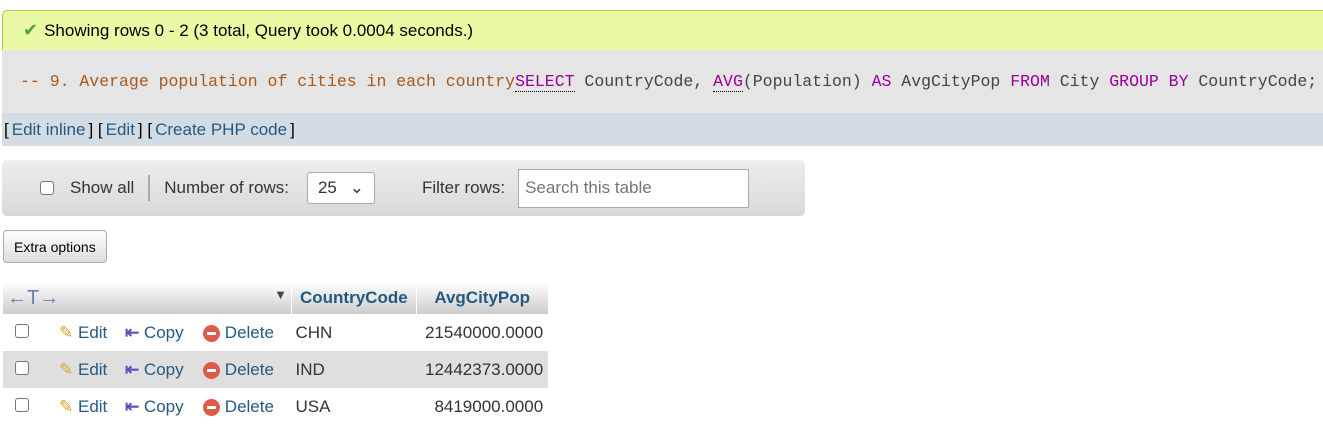  What do you see at coordinates (340, 188) in the screenshot?
I see `rows-select: 25 ⌄` at bounding box center [340, 188].